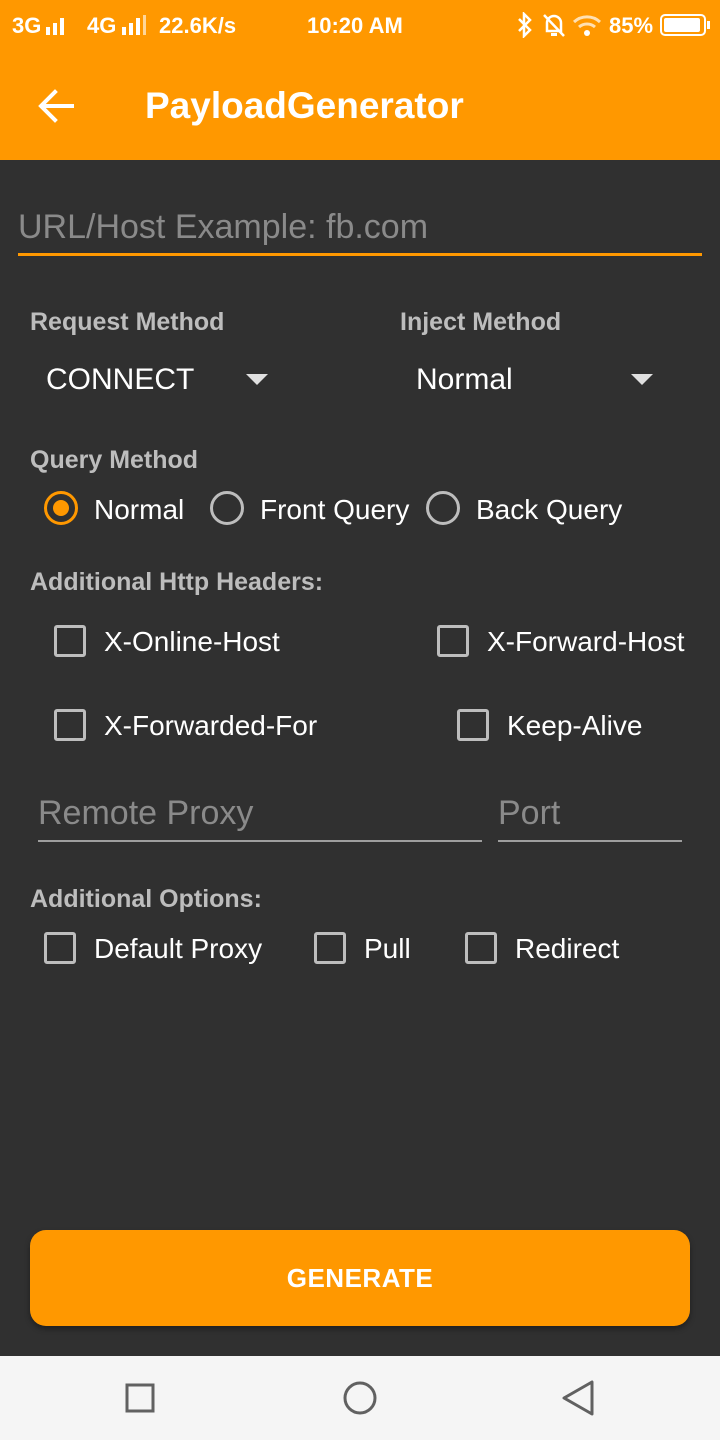 Image resolution: width=720 pixels, height=1440 pixels. Describe the element at coordinates (192, 641) in the screenshot. I see `checkbox-x-online-host-label: X-Online-Host` at that location.